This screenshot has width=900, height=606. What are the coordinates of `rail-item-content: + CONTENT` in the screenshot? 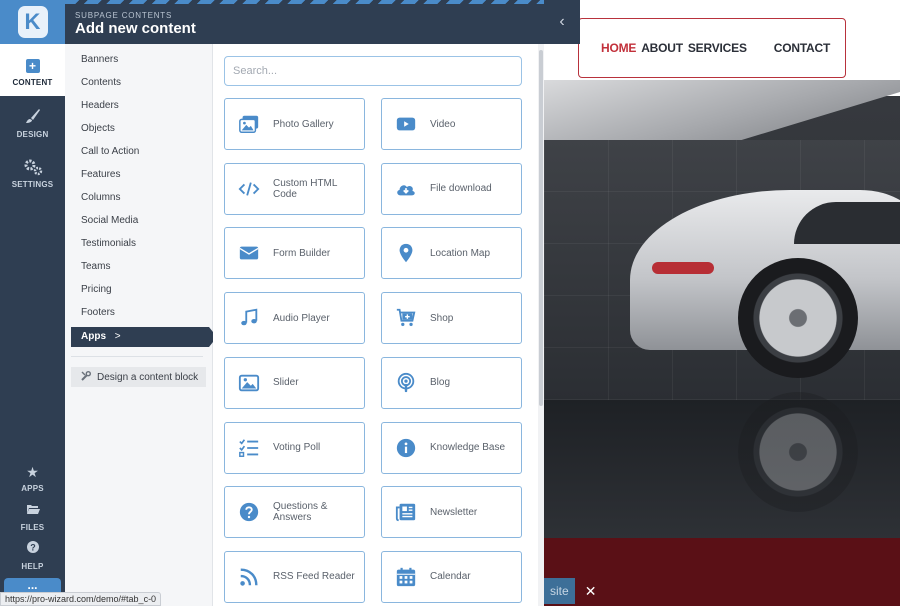 It's located at (32, 70).